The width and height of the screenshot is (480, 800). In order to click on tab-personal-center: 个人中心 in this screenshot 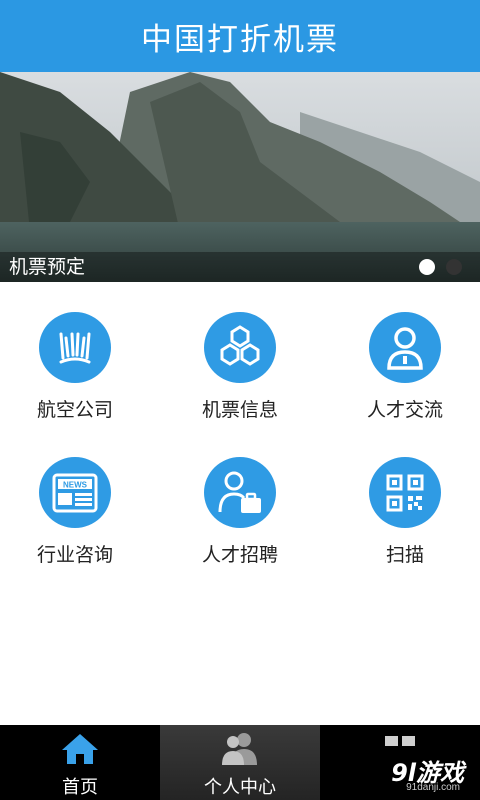, I will do `click(240, 762)`.